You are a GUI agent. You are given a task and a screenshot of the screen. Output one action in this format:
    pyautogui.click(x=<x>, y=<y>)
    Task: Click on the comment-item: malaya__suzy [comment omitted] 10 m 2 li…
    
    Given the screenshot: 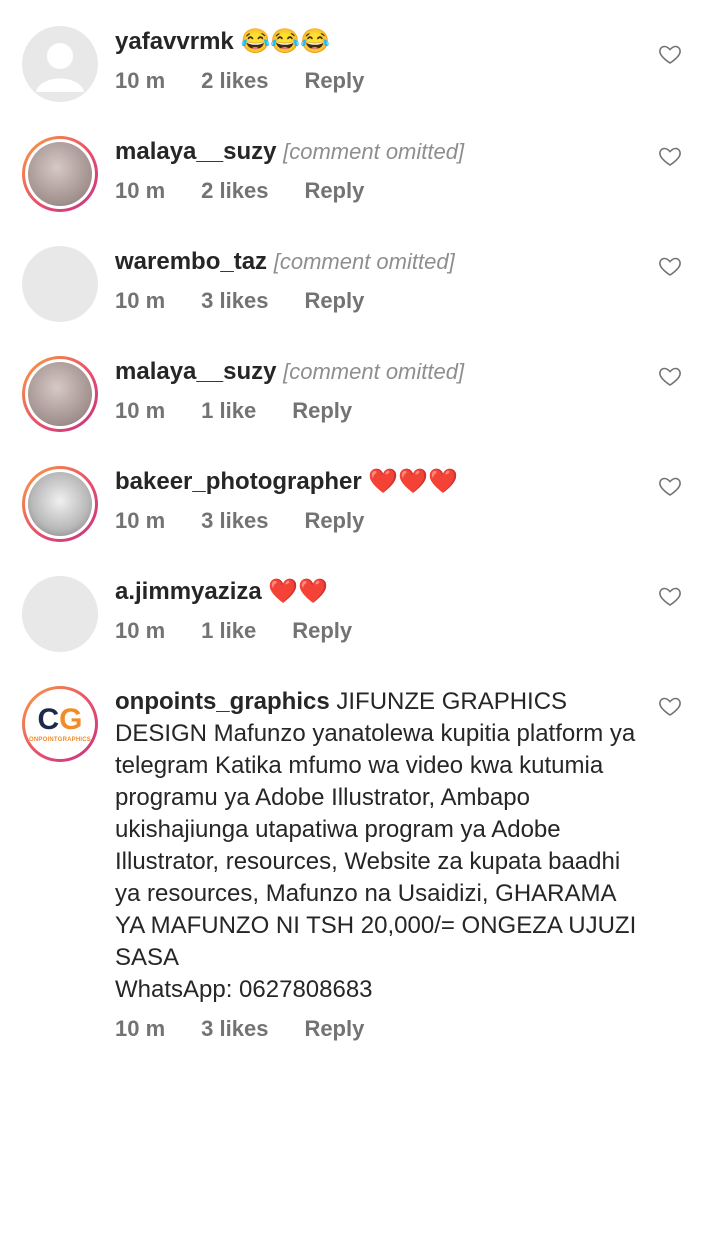 What is the action you would take?
    pyautogui.click(x=360, y=157)
    